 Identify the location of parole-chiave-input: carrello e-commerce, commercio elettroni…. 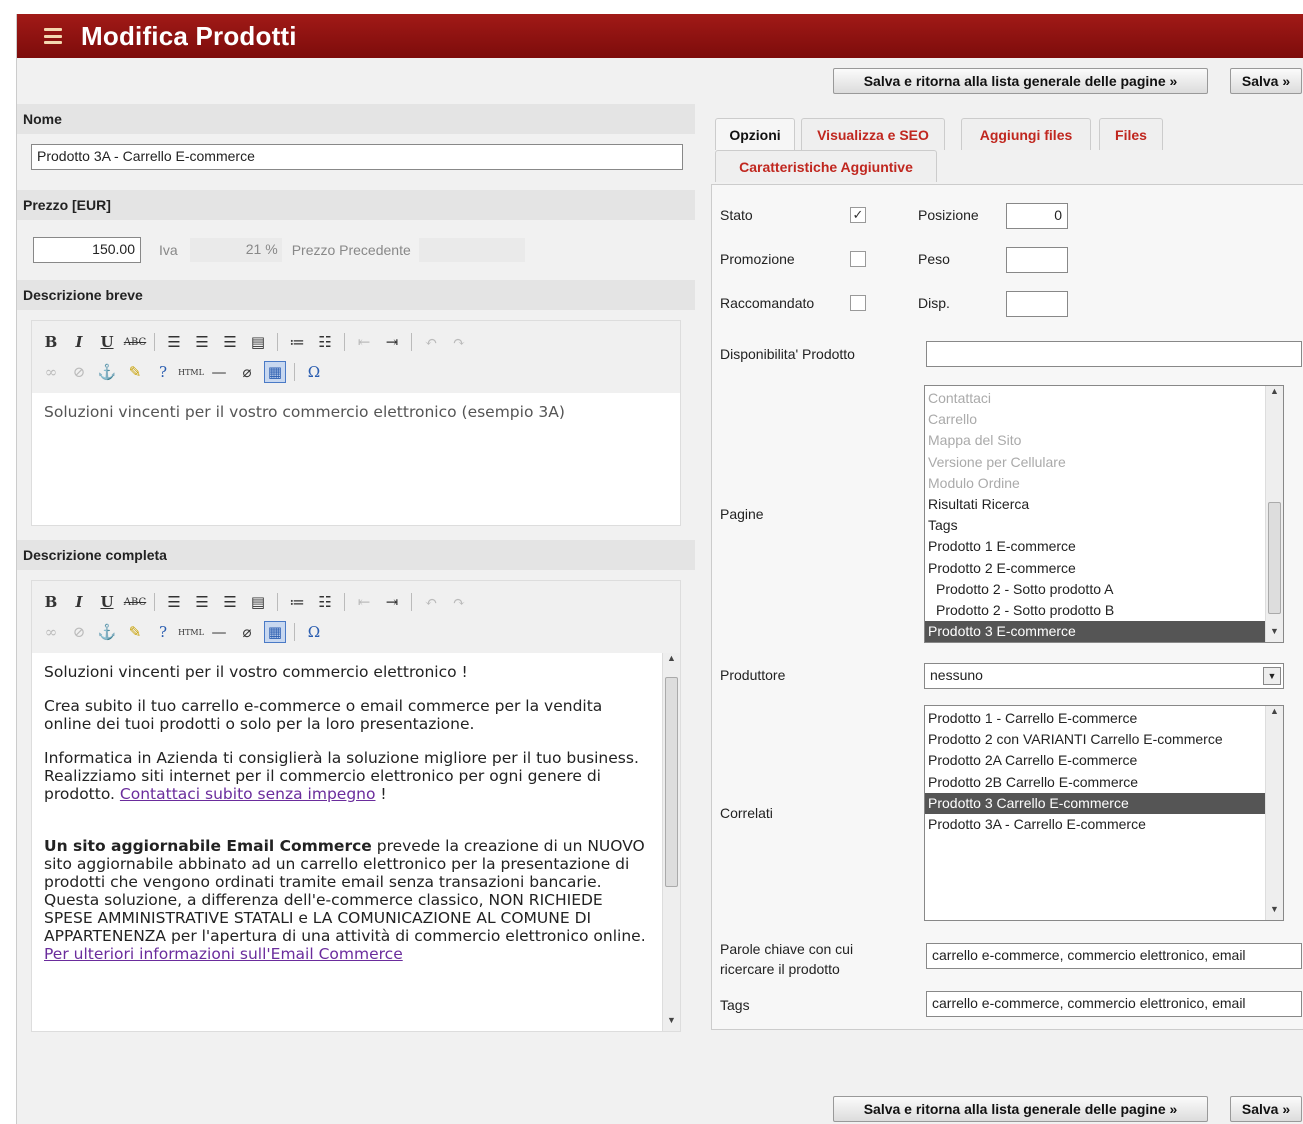
(1114, 956).